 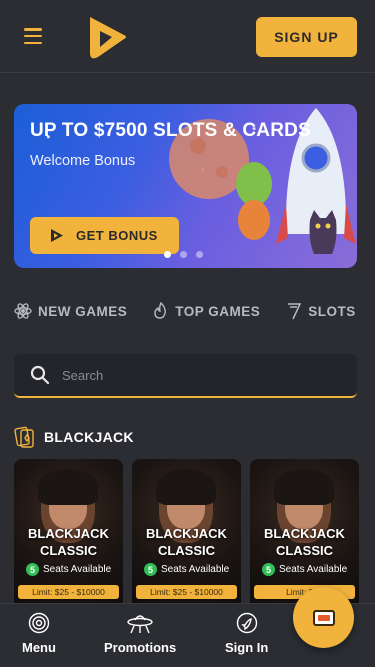 I want to click on tab-new-games-label: NEW GAMES, so click(x=83, y=311).